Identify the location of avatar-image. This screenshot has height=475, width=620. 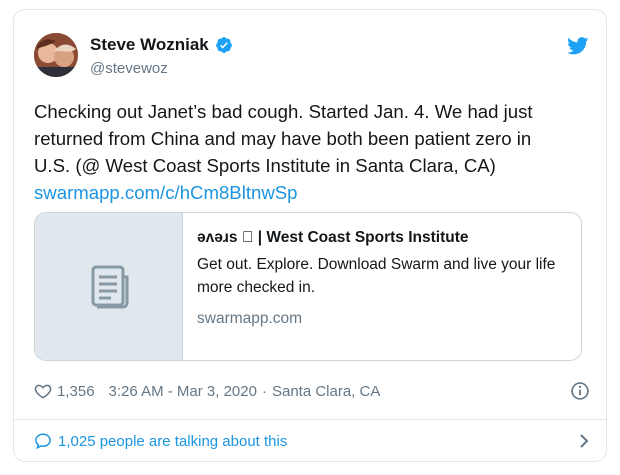
(56, 55).